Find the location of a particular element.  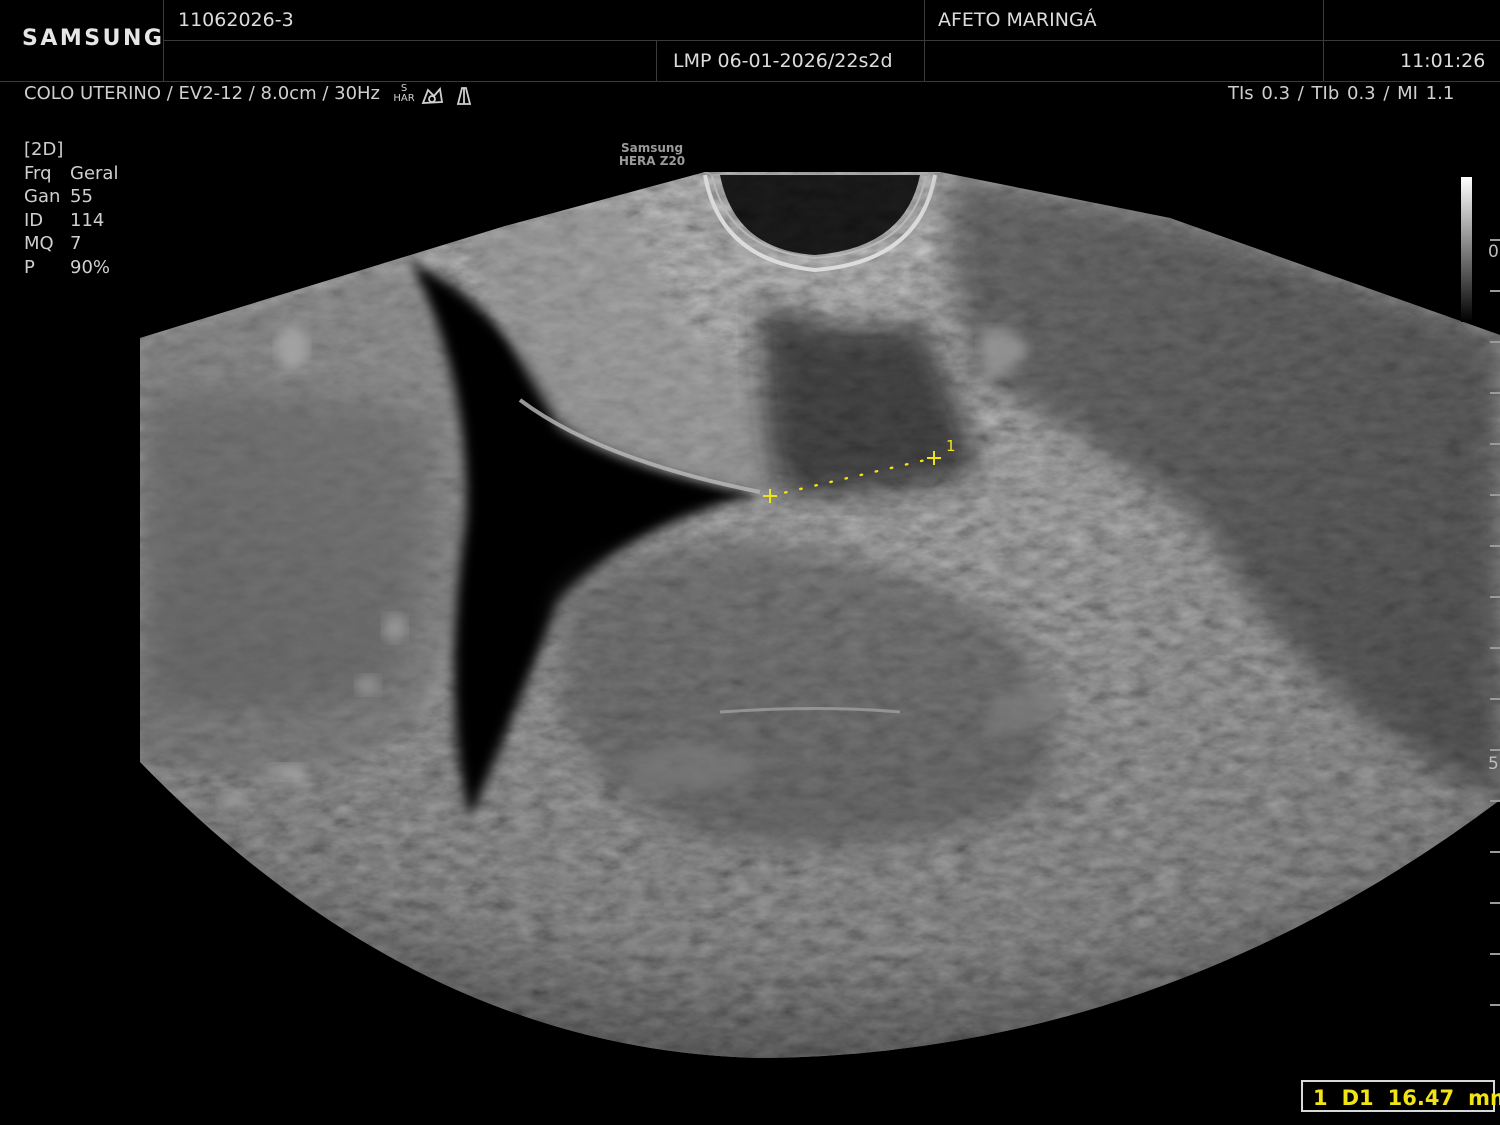

depth-ruler is located at coordinates (1495, 622).